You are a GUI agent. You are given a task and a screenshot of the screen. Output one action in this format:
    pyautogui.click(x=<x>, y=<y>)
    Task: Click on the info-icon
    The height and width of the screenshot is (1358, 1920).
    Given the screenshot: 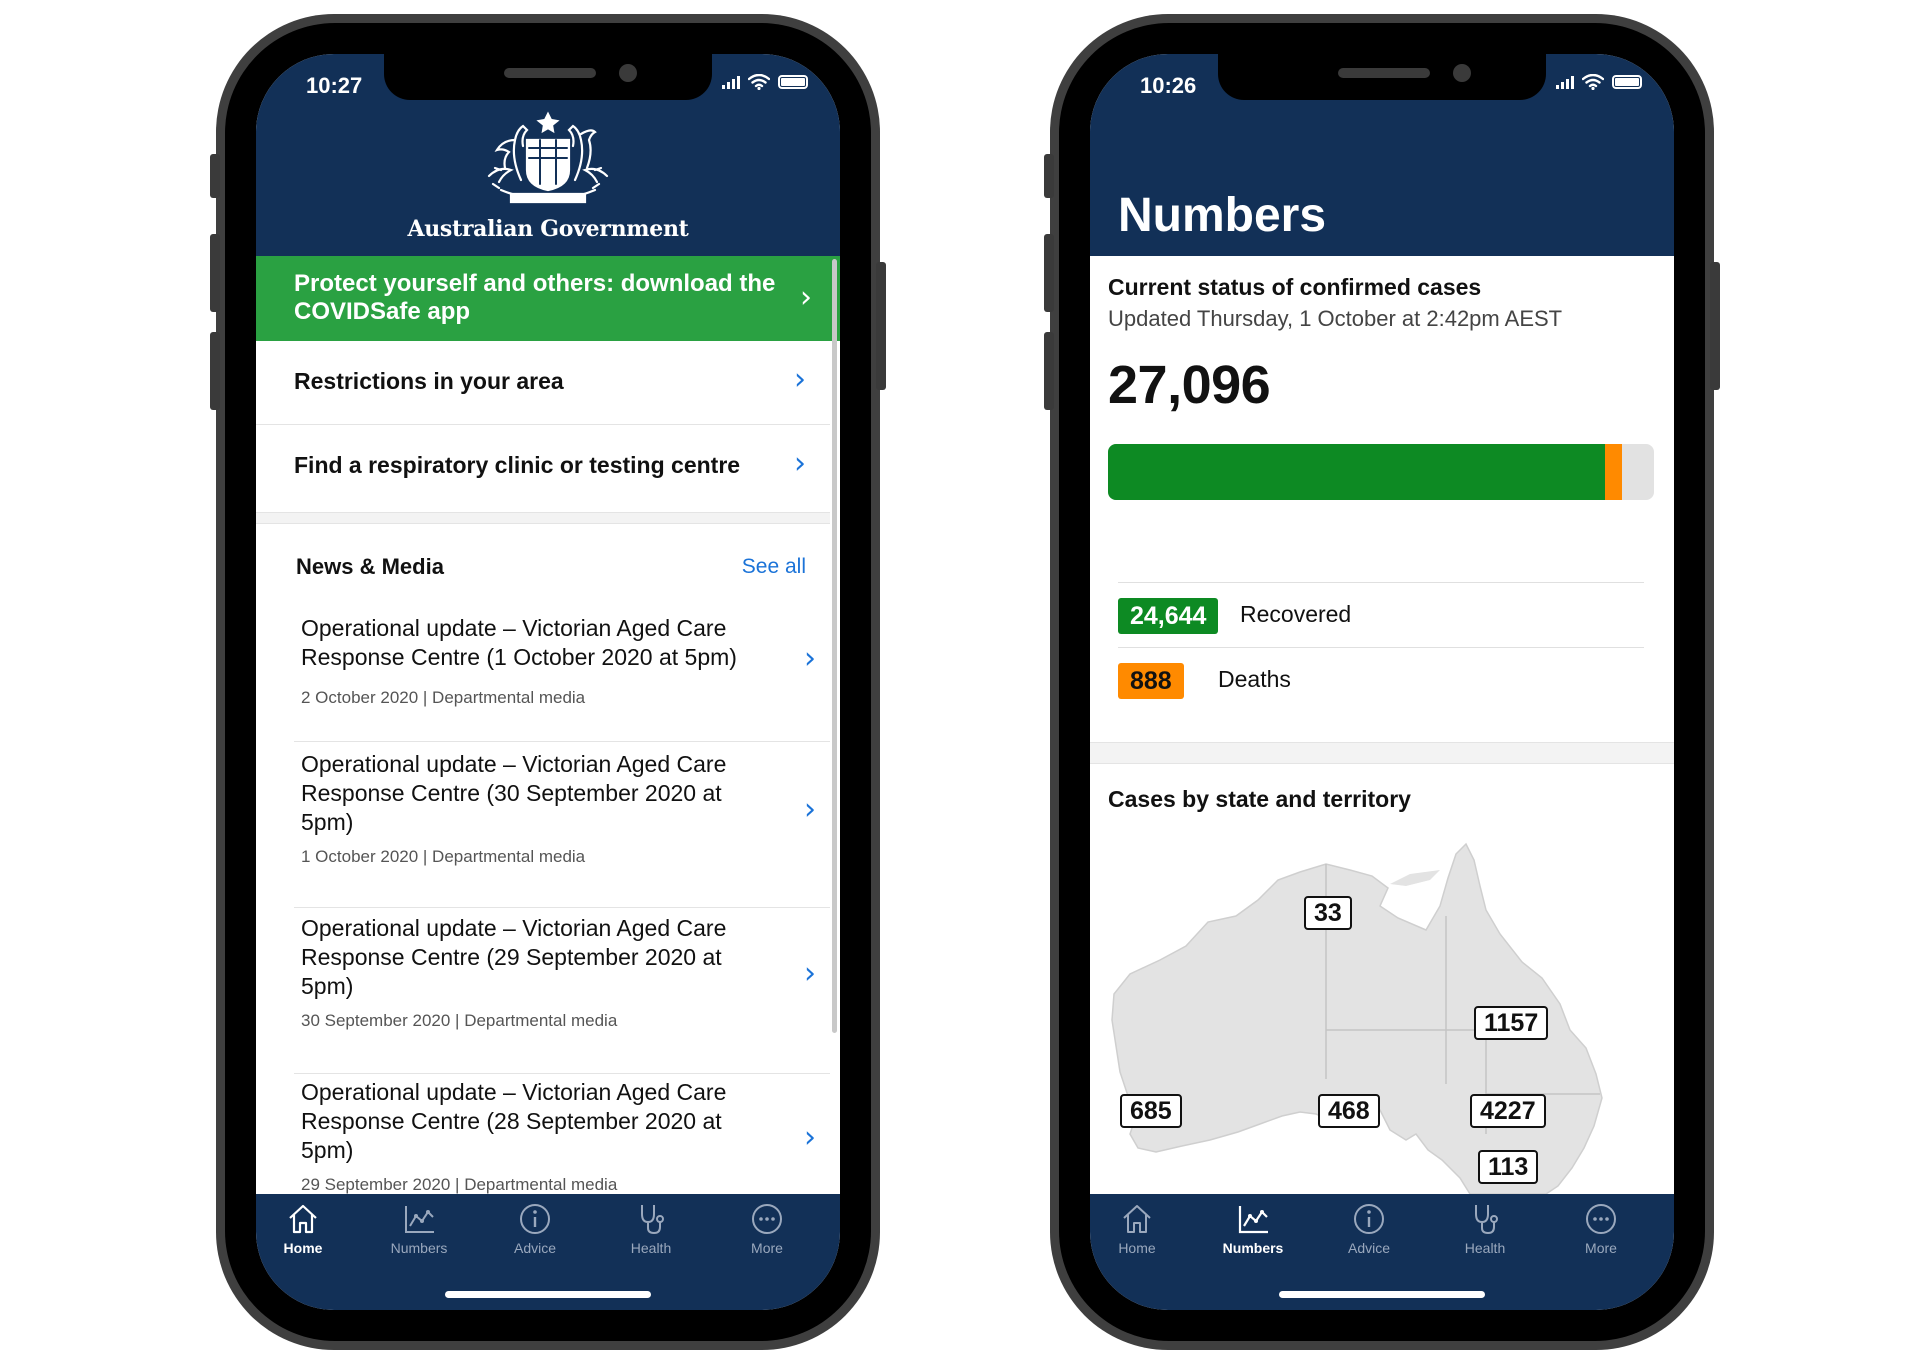 What is the action you would take?
    pyautogui.click(x=1369, y=1219)
    